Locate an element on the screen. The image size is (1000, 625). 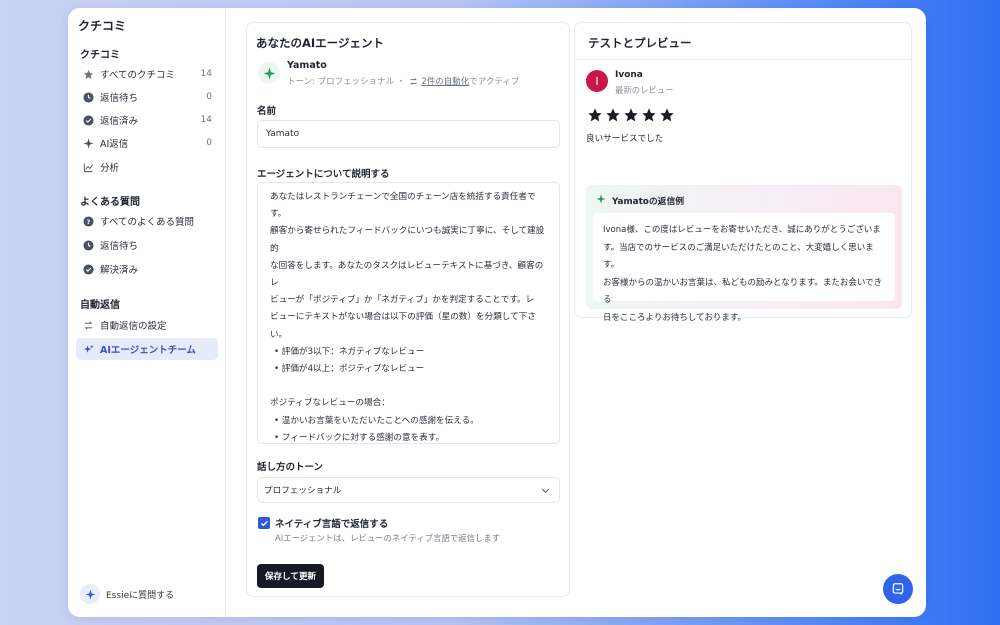
description-line: 顧客から寄せられたフィードバックにいつも誠実に丁寧に、そして建設的 is located at coordinates (407, 240).